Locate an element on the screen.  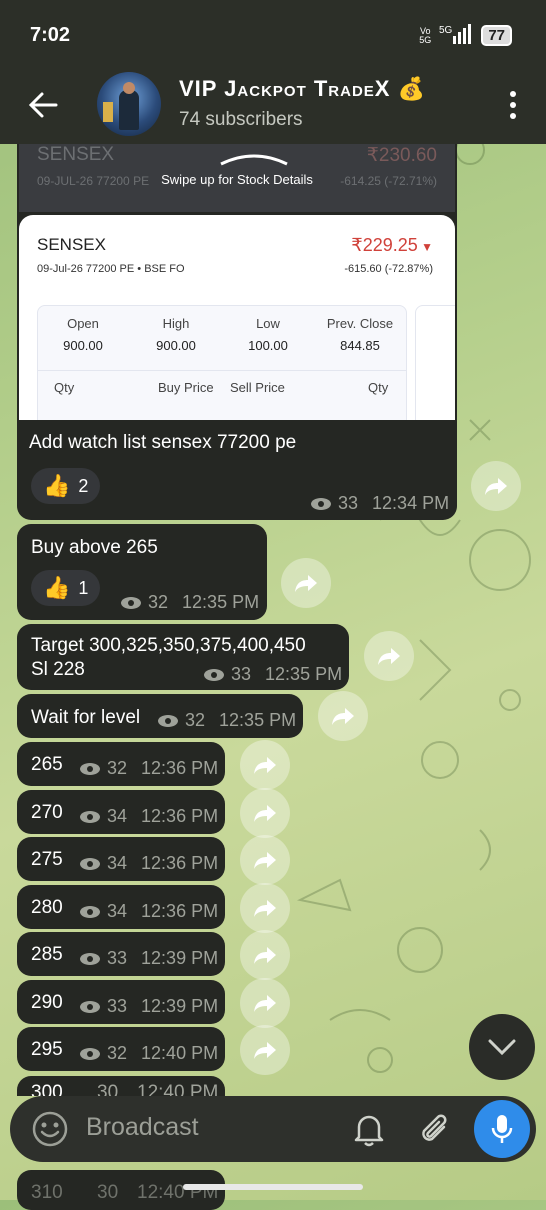
message-bubble: 270 34 12:36 PM is located at coordinates (121, 812).